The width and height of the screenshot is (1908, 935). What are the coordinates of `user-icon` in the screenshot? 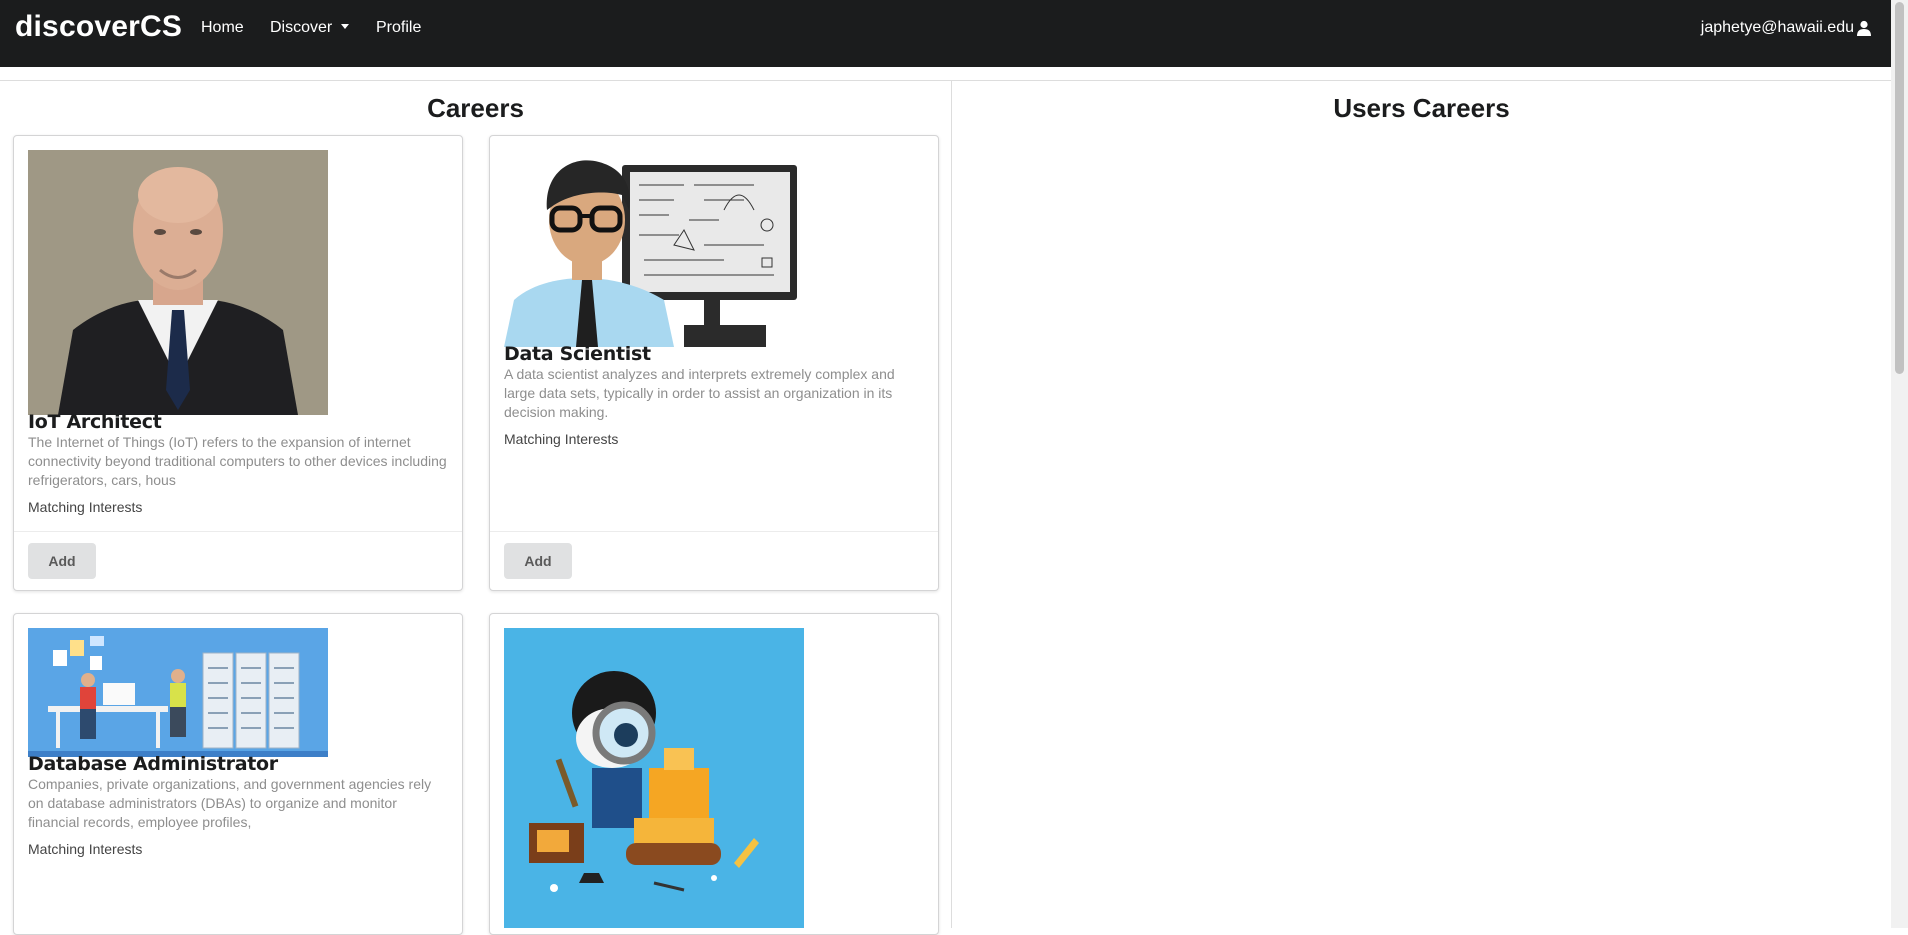 It's located at (1864, 28).